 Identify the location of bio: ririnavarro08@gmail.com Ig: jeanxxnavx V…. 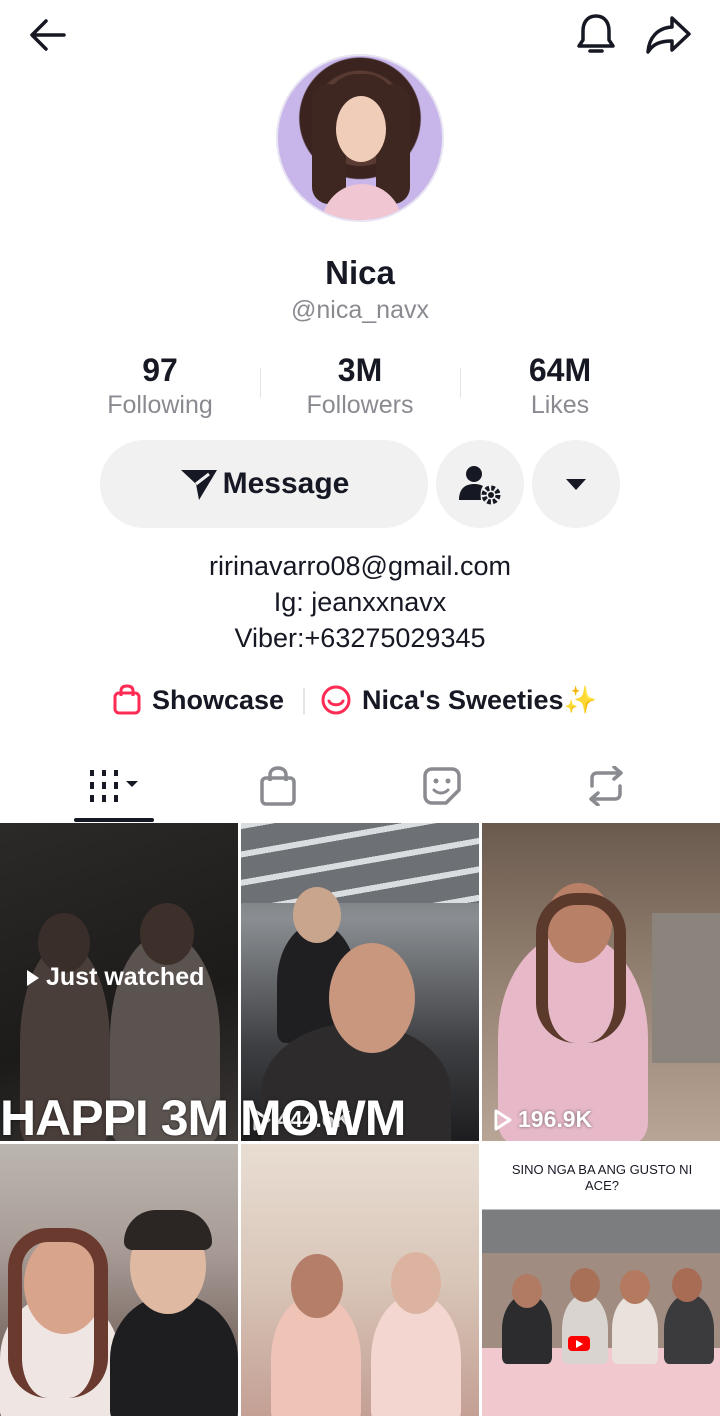
(360, 602).